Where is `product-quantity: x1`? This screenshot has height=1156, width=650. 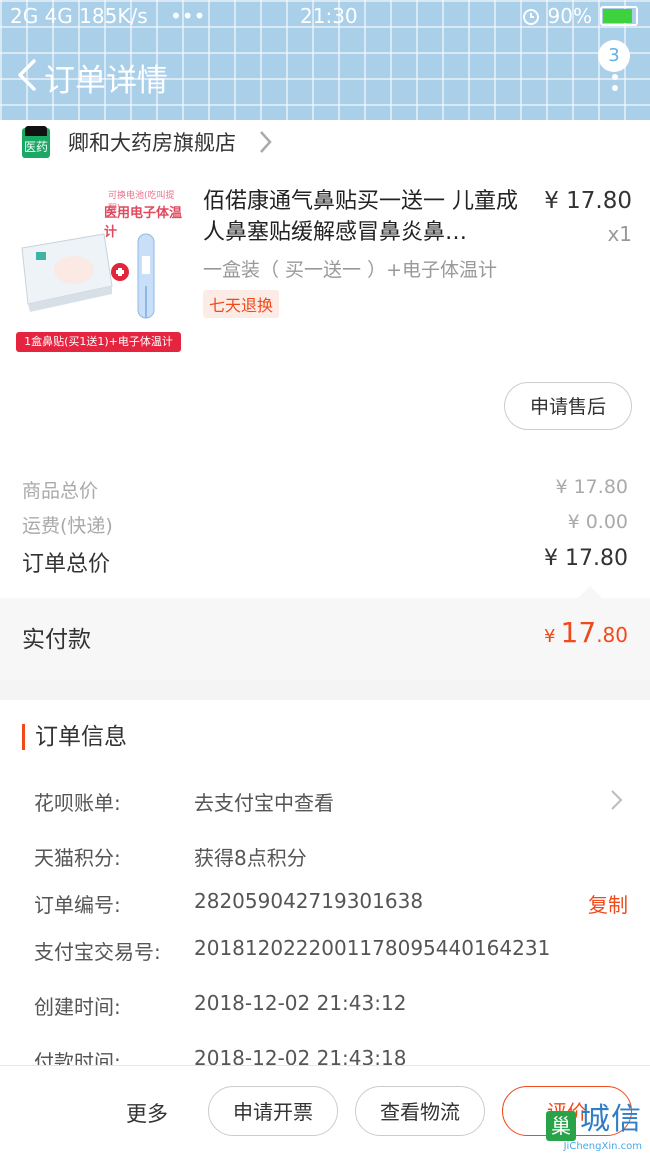
product-quantity: x1 is located at coordinates (619, 234).